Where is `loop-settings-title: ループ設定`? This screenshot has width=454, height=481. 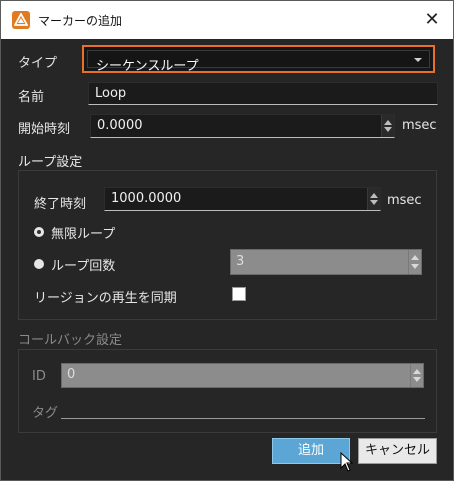 loop-settings-title: ループ設定 is located at coordinates (50, 162).